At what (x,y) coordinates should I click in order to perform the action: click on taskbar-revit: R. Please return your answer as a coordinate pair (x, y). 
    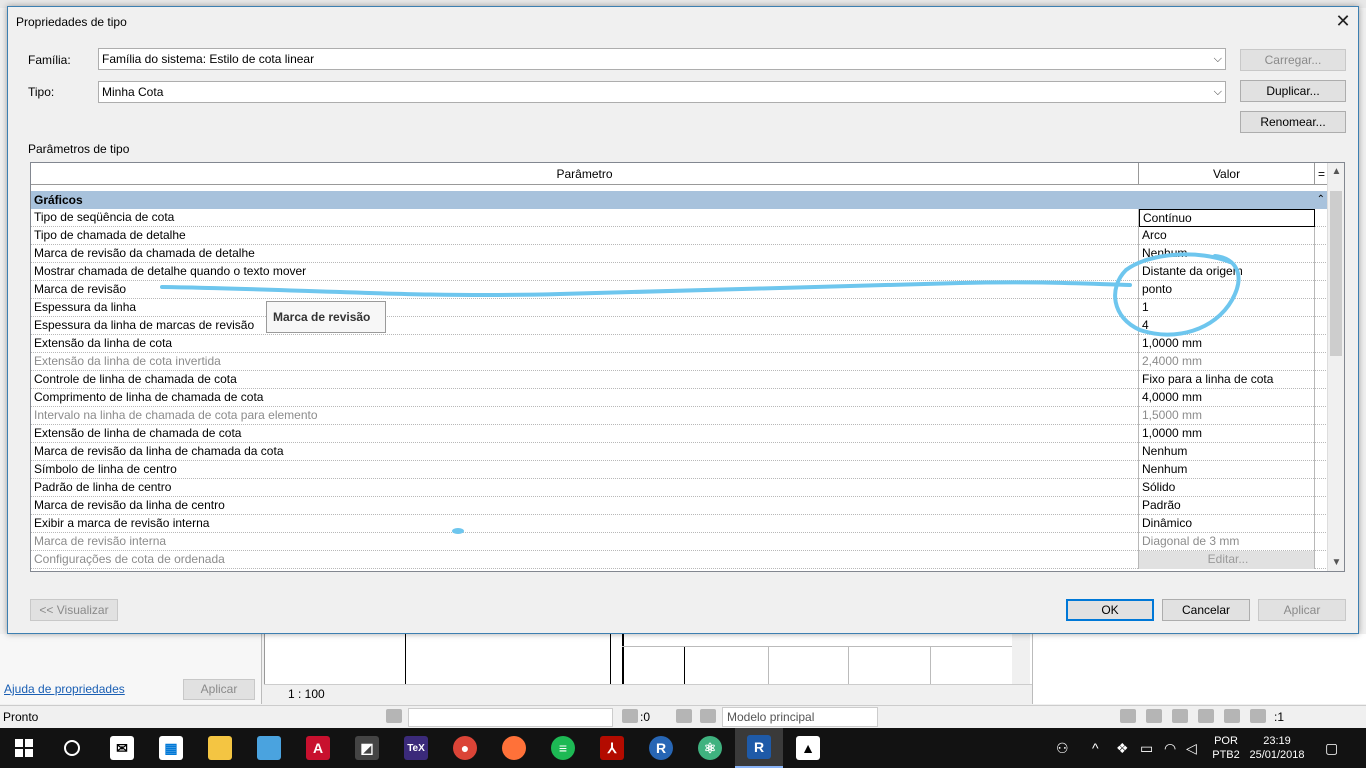
    Looking at the image, I should click on (759, 748).